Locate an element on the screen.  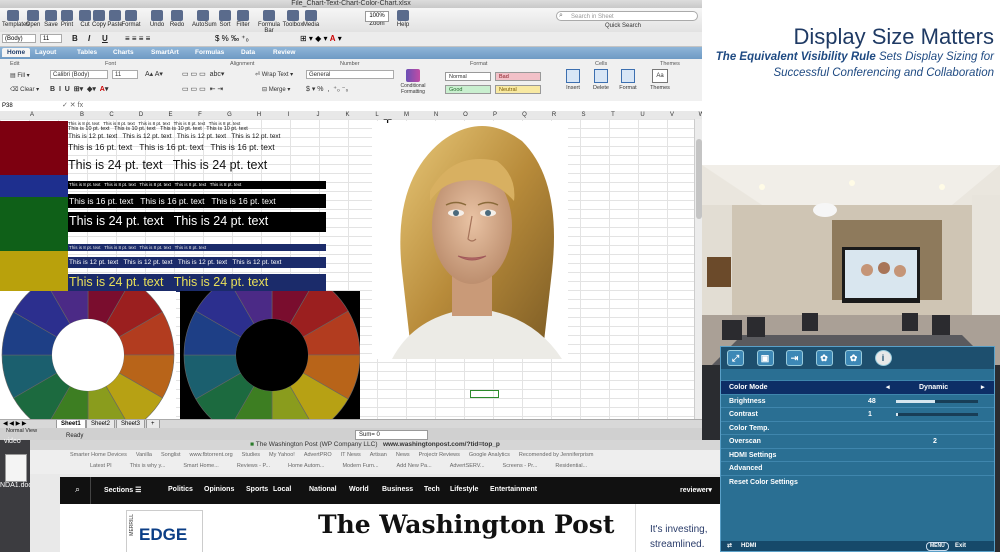
ribbon-font-size-select: 11 is located at coordinates (125, 74).